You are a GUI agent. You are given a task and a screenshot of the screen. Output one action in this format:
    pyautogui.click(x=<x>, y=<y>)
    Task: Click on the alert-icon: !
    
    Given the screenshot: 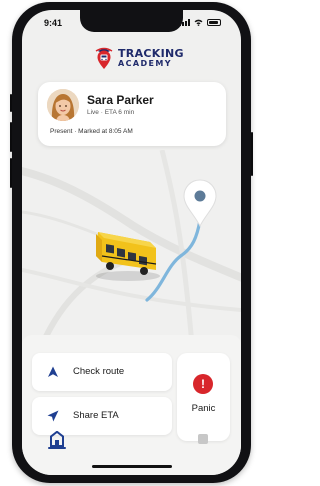 What is the action you would take?
    pyautogui.click(x=203, y=384)
    